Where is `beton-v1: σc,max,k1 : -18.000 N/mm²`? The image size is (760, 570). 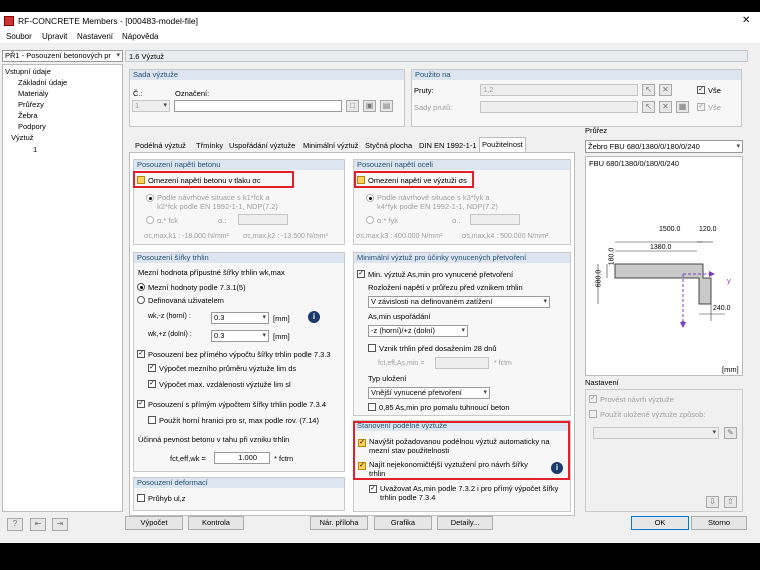
beton-v1: σc,max,k1 : -18.000 N/mm² is located at coordinates (186, 236).